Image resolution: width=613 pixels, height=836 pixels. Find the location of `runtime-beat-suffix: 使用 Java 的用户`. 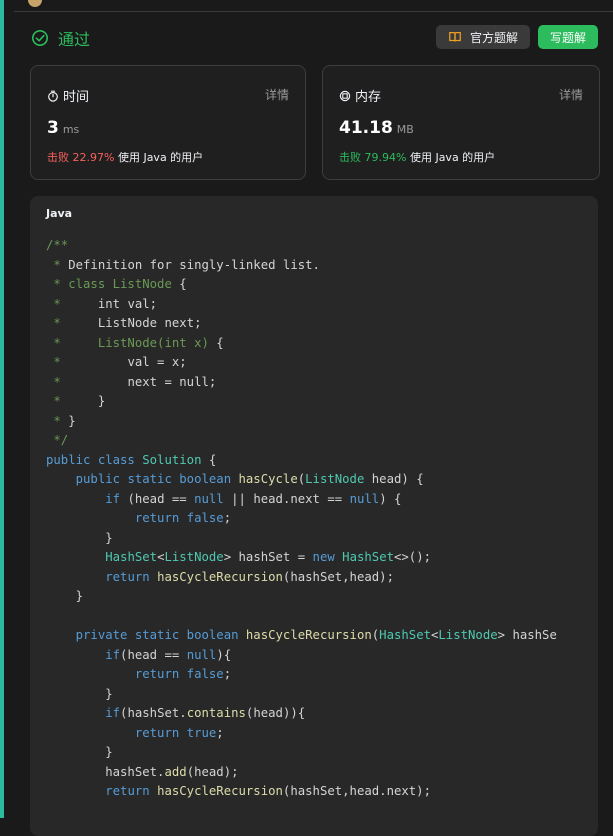

runtime-beat-suffix: 使用 Java 的用户 is located at coordinates (160, 157).